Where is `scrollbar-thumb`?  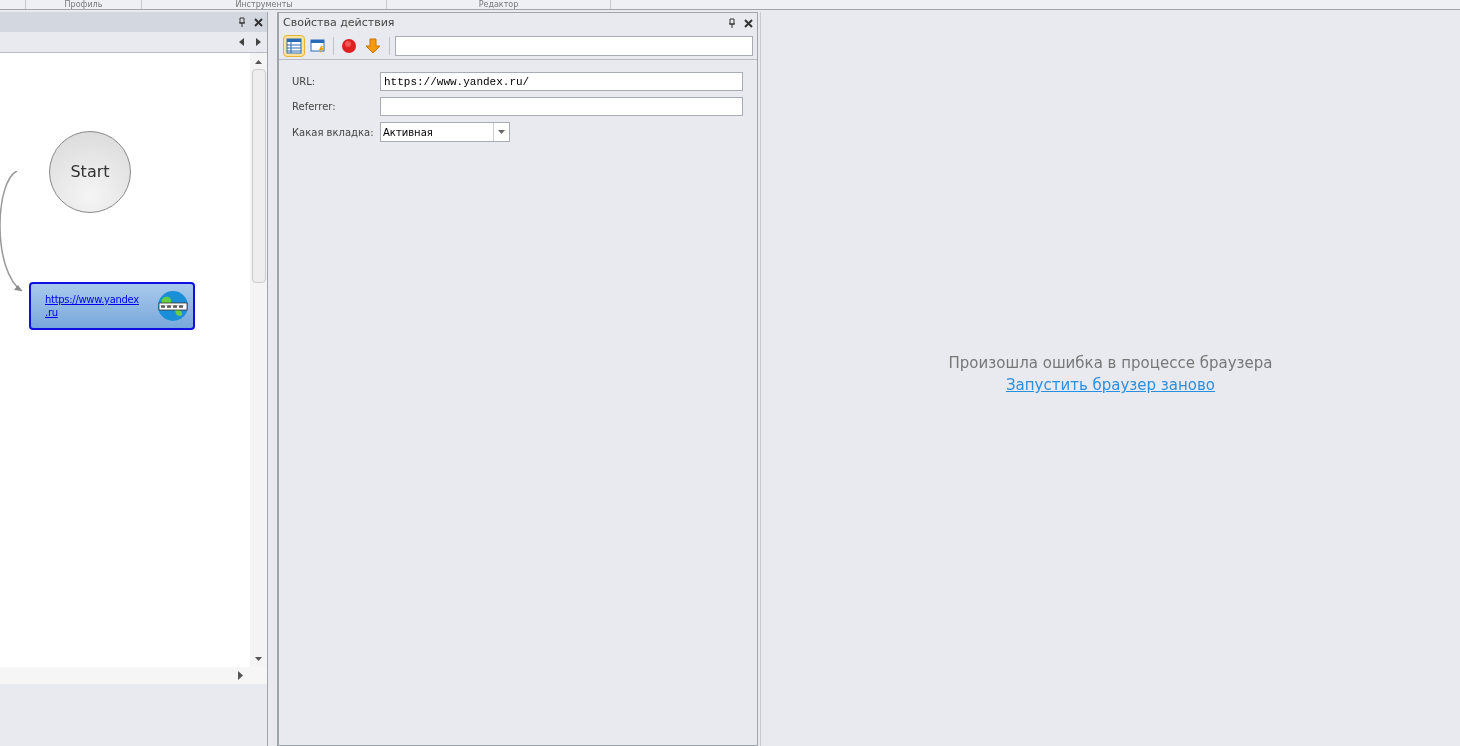 scrollbar-thumb is located at coordinates (258, 176).